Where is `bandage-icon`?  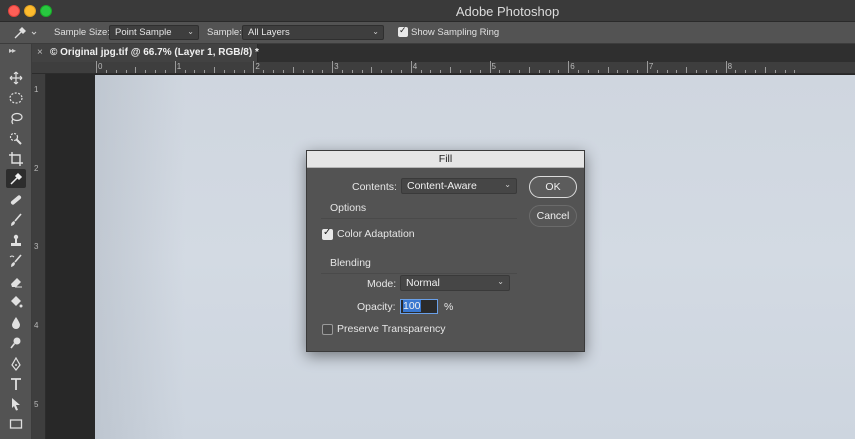 bandage-icon is located at coordinates (16, 199).